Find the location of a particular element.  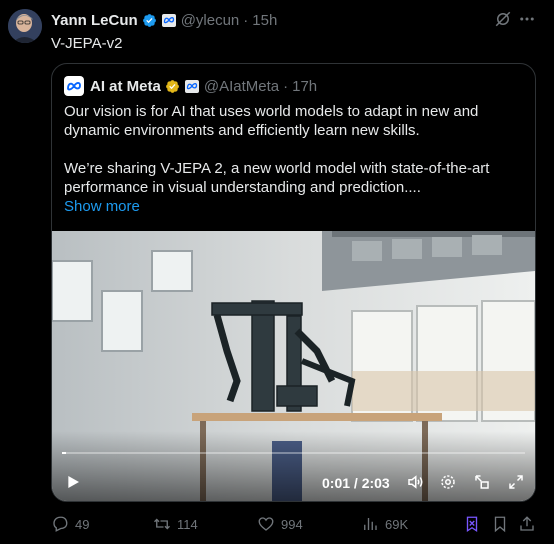

tweet-header: Yann LeCun @ylecun · 15h is located at coordinates (164, 20).